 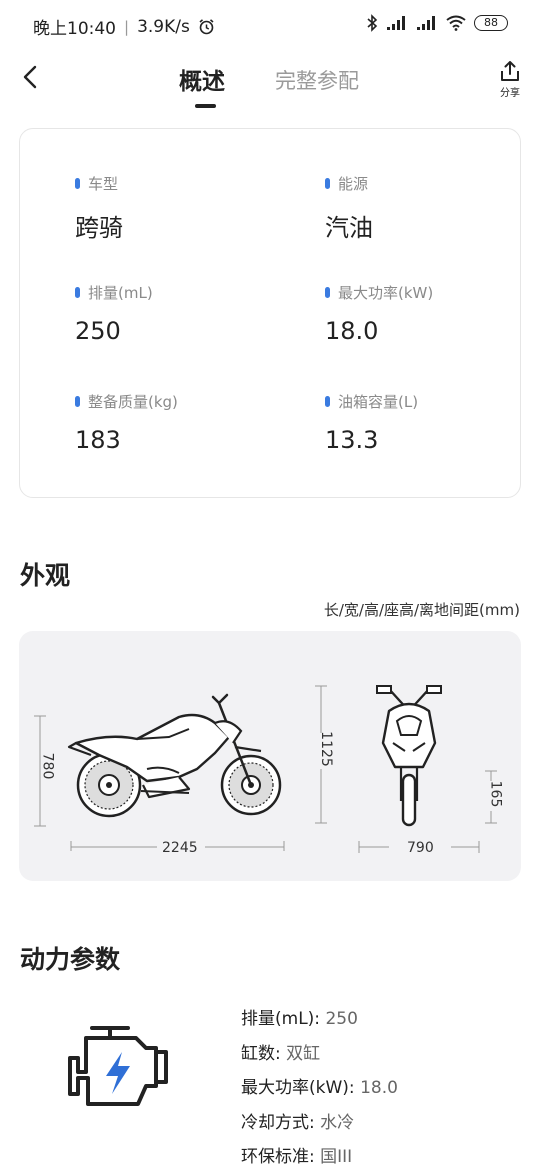 What do you see at coordinates (510, 71) in the screenshot?
I see `share-icon` at bounding box center [510, 71].